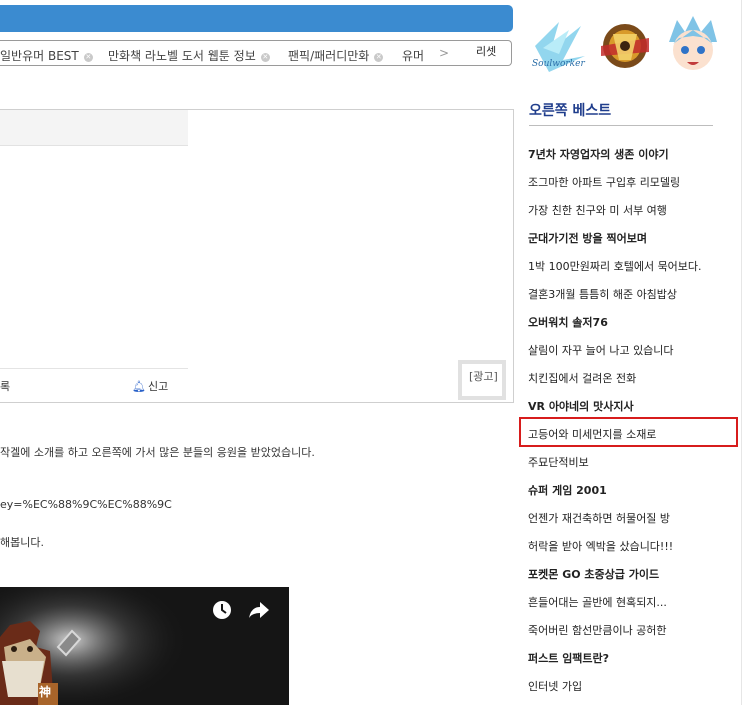 This screenshot has height=705, width=753. Describe the element at coordinates (39, 56) in the screenshot. I see `tag-label: 일반유머 BEST` at that location.